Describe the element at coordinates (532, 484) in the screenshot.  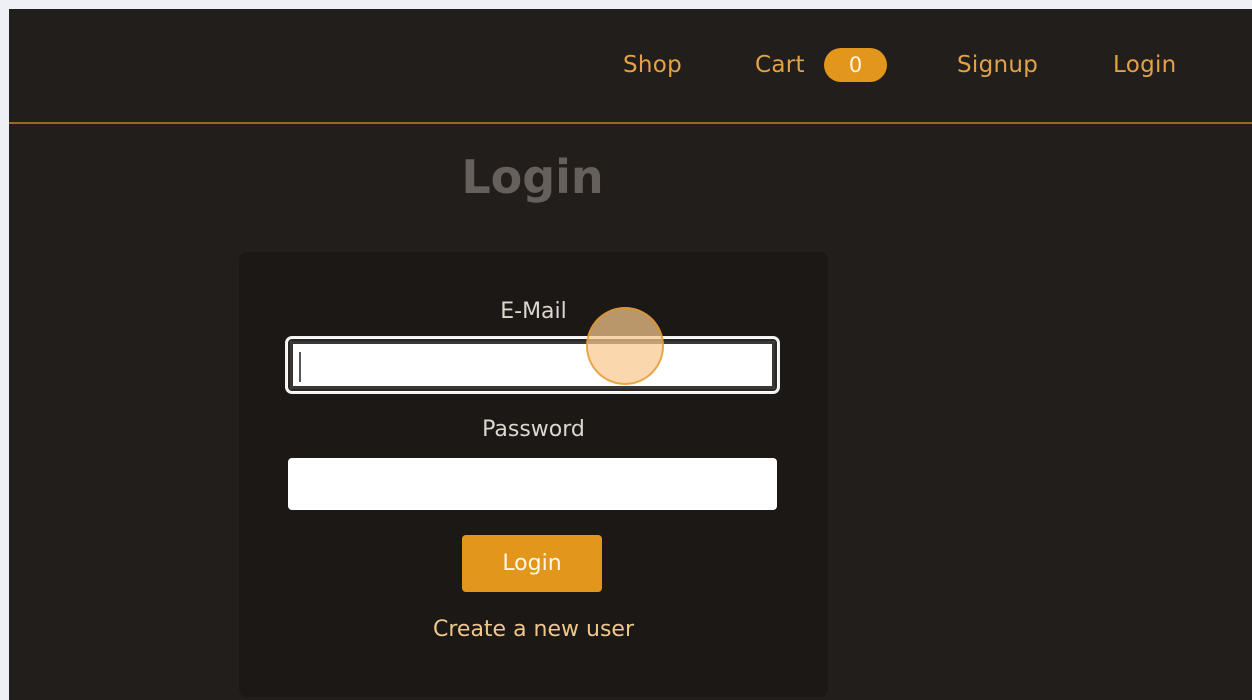
I see `password-input` at that location.